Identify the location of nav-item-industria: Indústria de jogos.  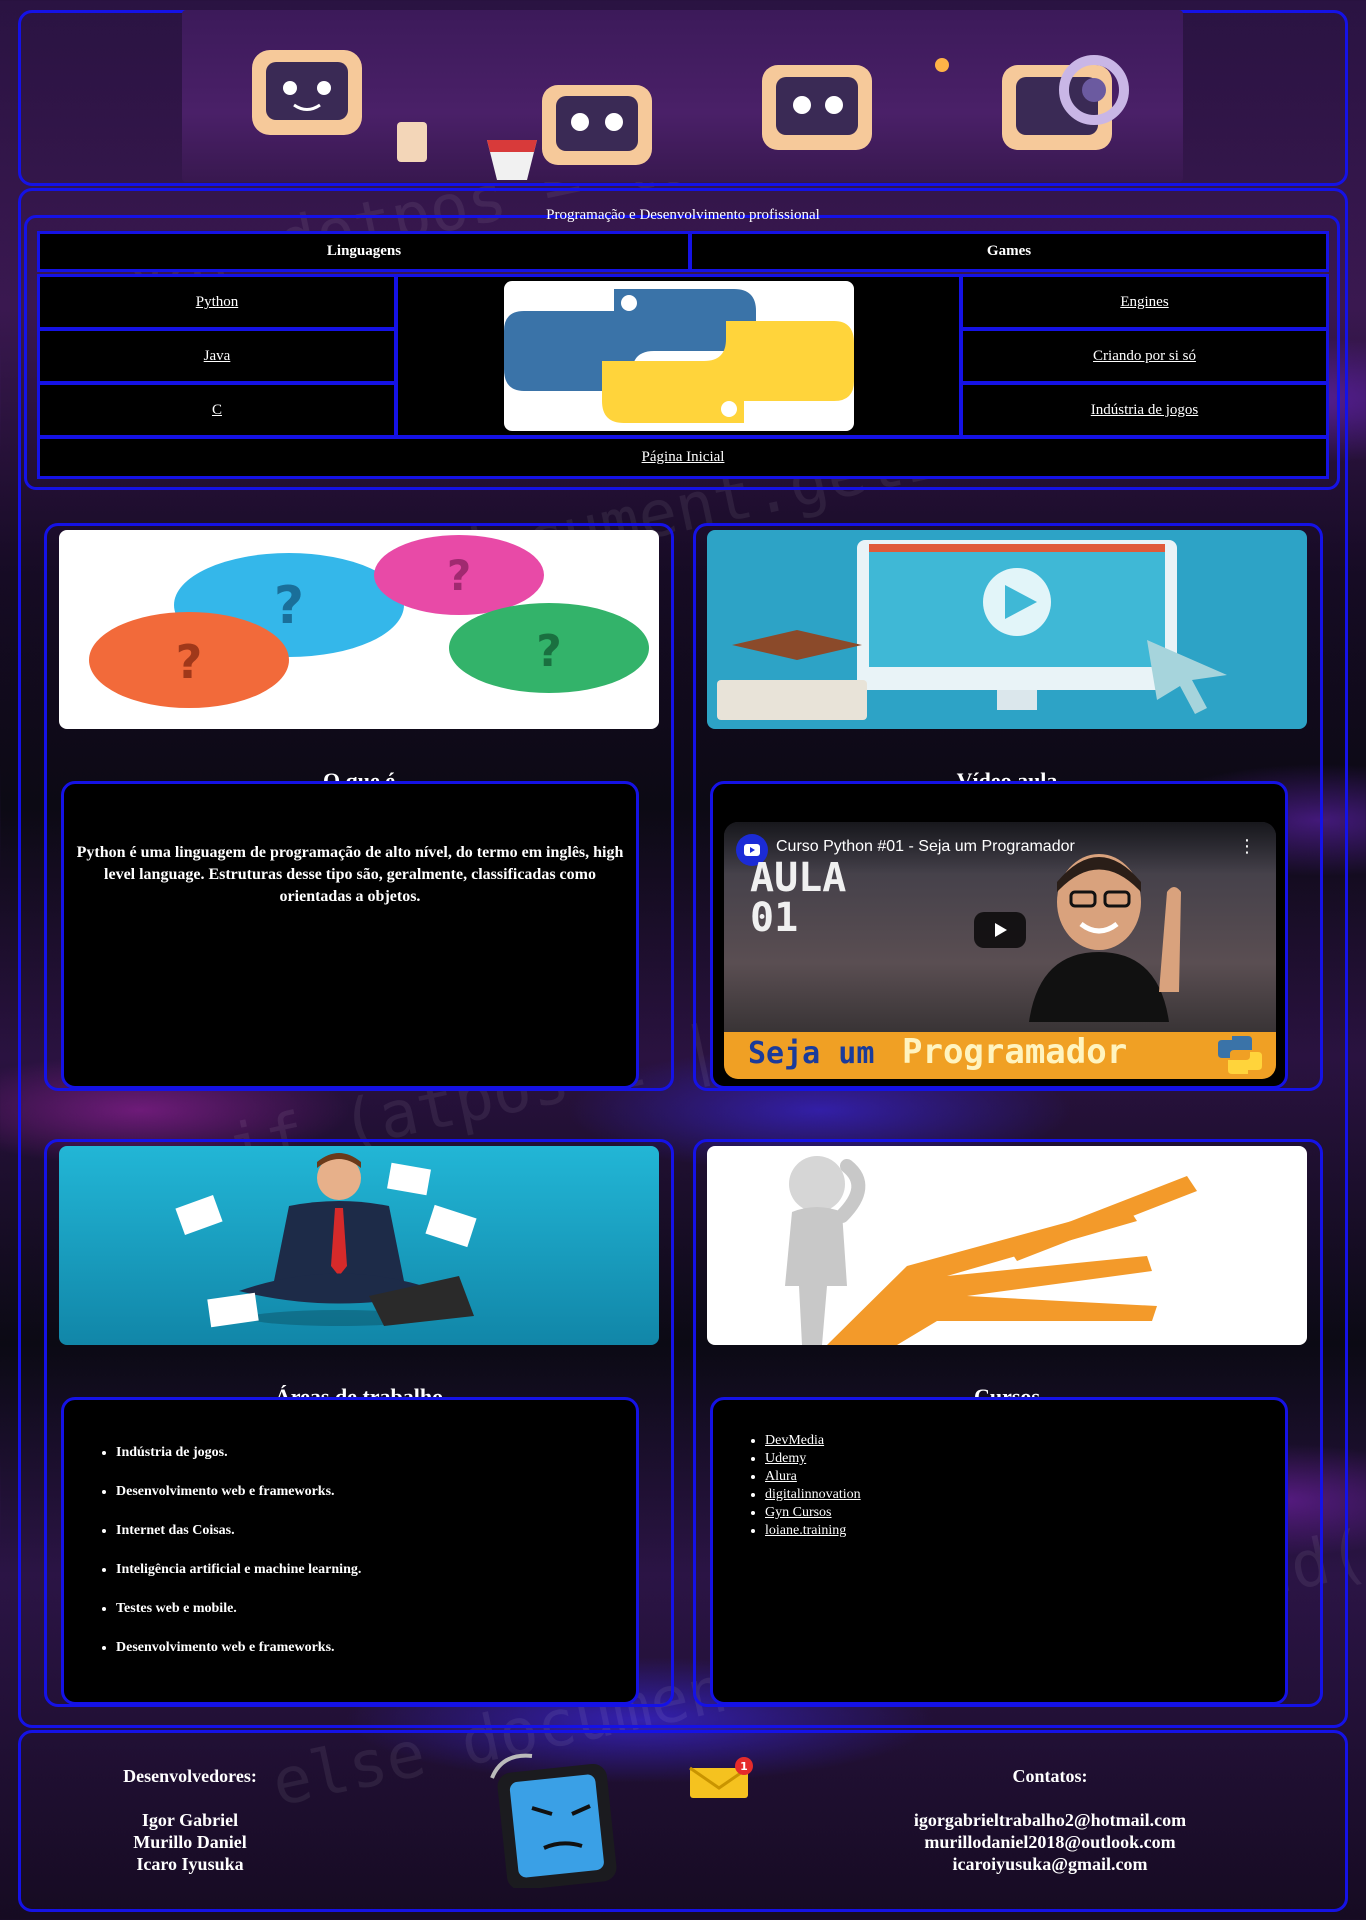
(1144, 410).